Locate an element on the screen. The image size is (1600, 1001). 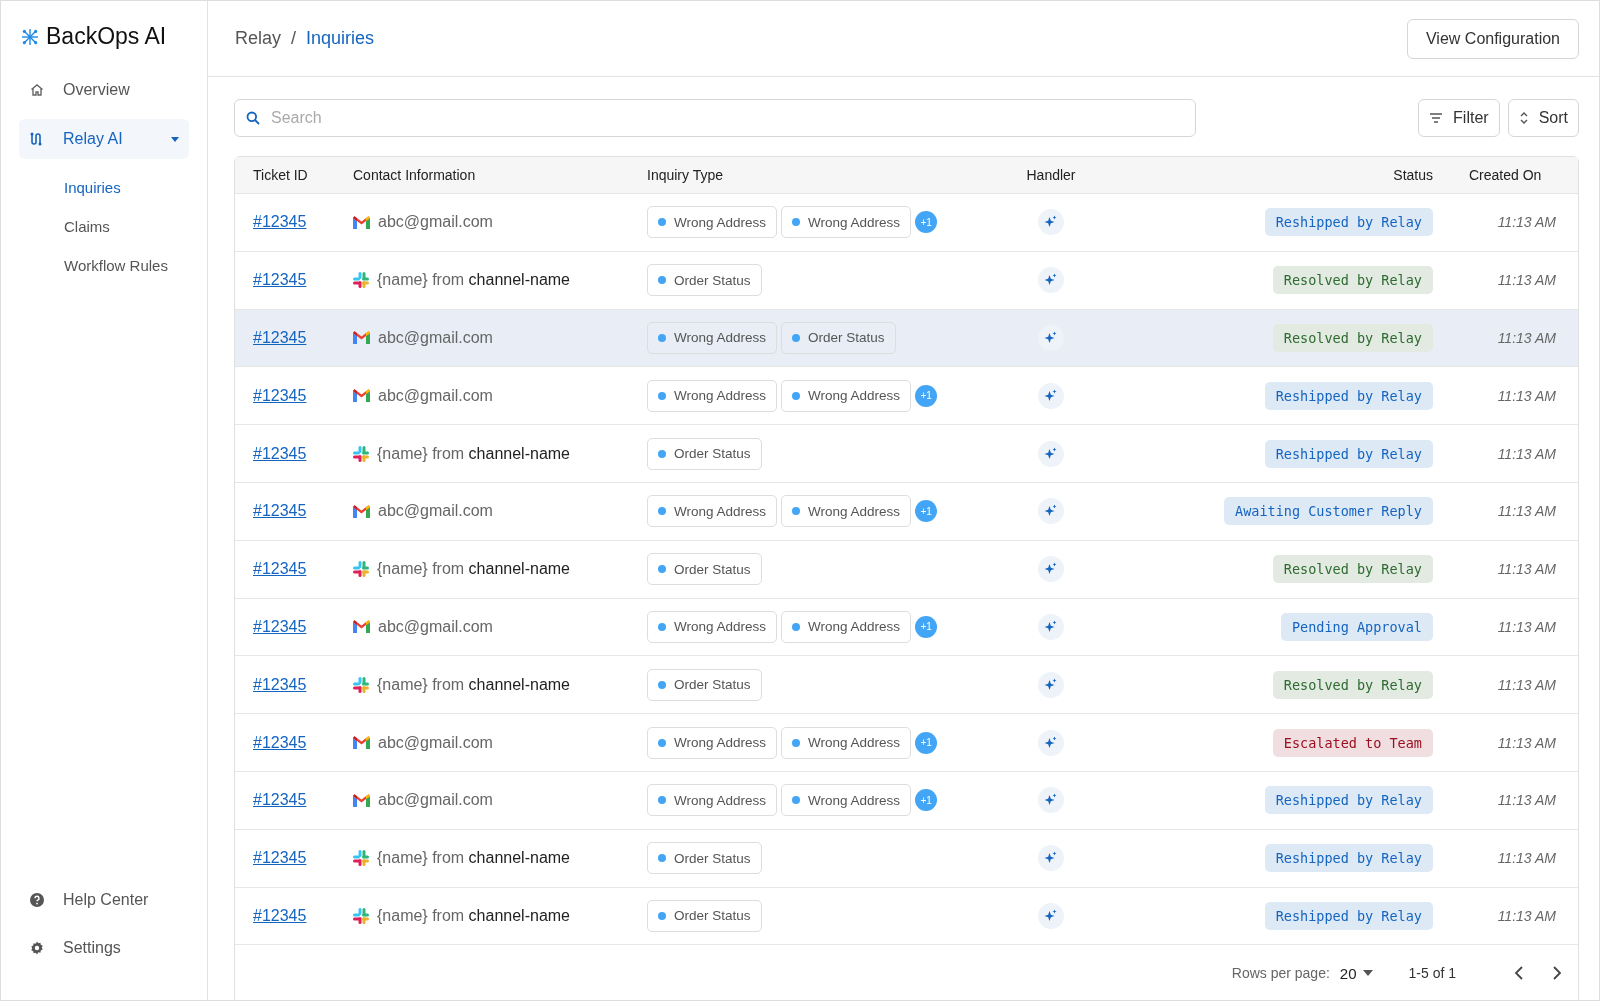
nav-item: Overview is located at coordinates (104, 90).